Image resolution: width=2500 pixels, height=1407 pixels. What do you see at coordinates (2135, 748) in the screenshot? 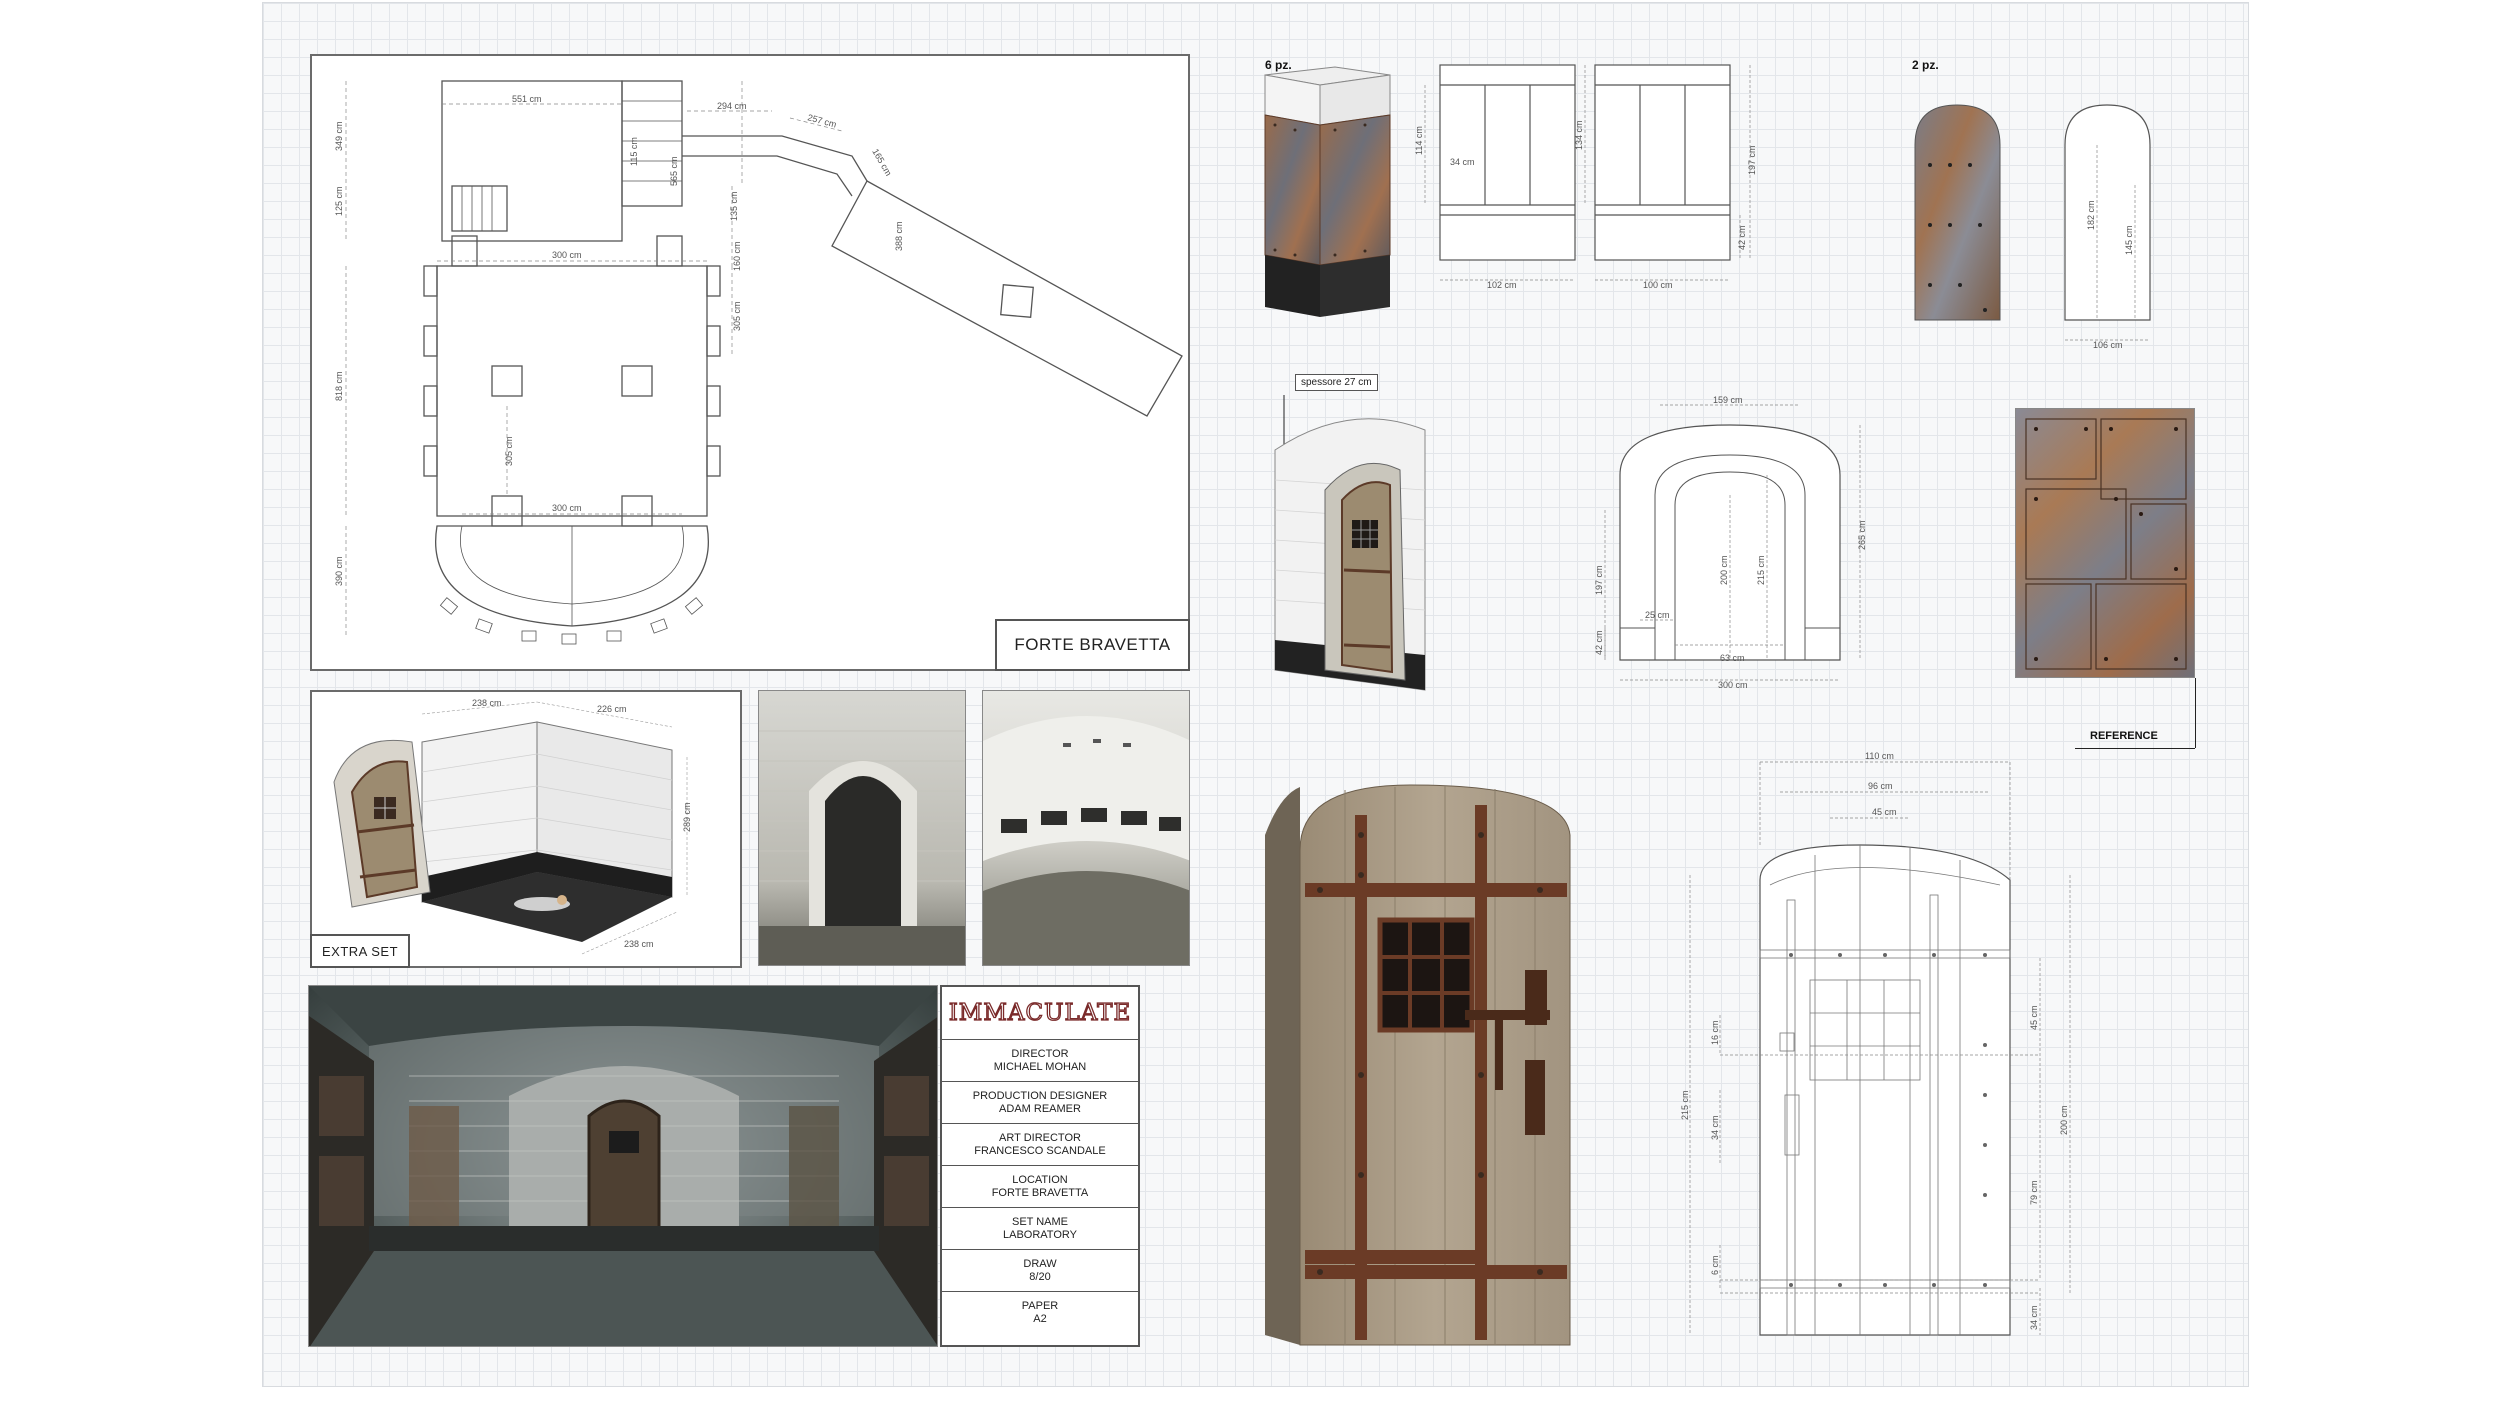
I see `reference-leader-h` at bounding box center [2135, 748].